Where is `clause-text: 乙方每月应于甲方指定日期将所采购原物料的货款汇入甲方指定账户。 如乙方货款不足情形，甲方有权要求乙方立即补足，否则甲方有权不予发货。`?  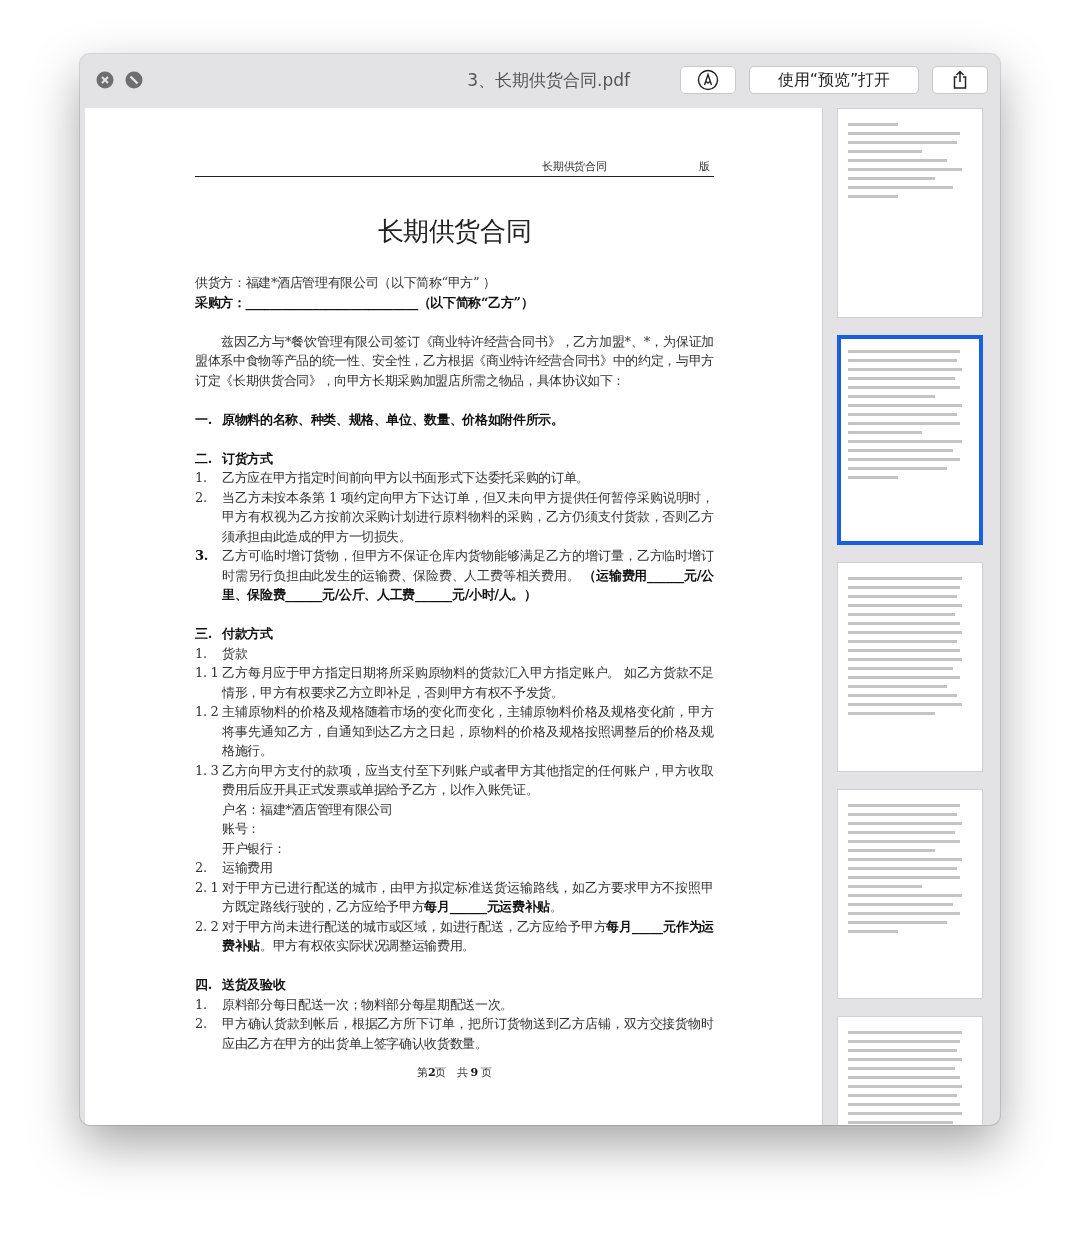
clause-text: 乙方每月应于甲方指定日期将所采购原物料的货款汇入甲方指定账户。 如乙方货款不足情形，甲方有权要求乙方立即补足，否则甲方有权不予发货。 is located at coordinates (468, 683).